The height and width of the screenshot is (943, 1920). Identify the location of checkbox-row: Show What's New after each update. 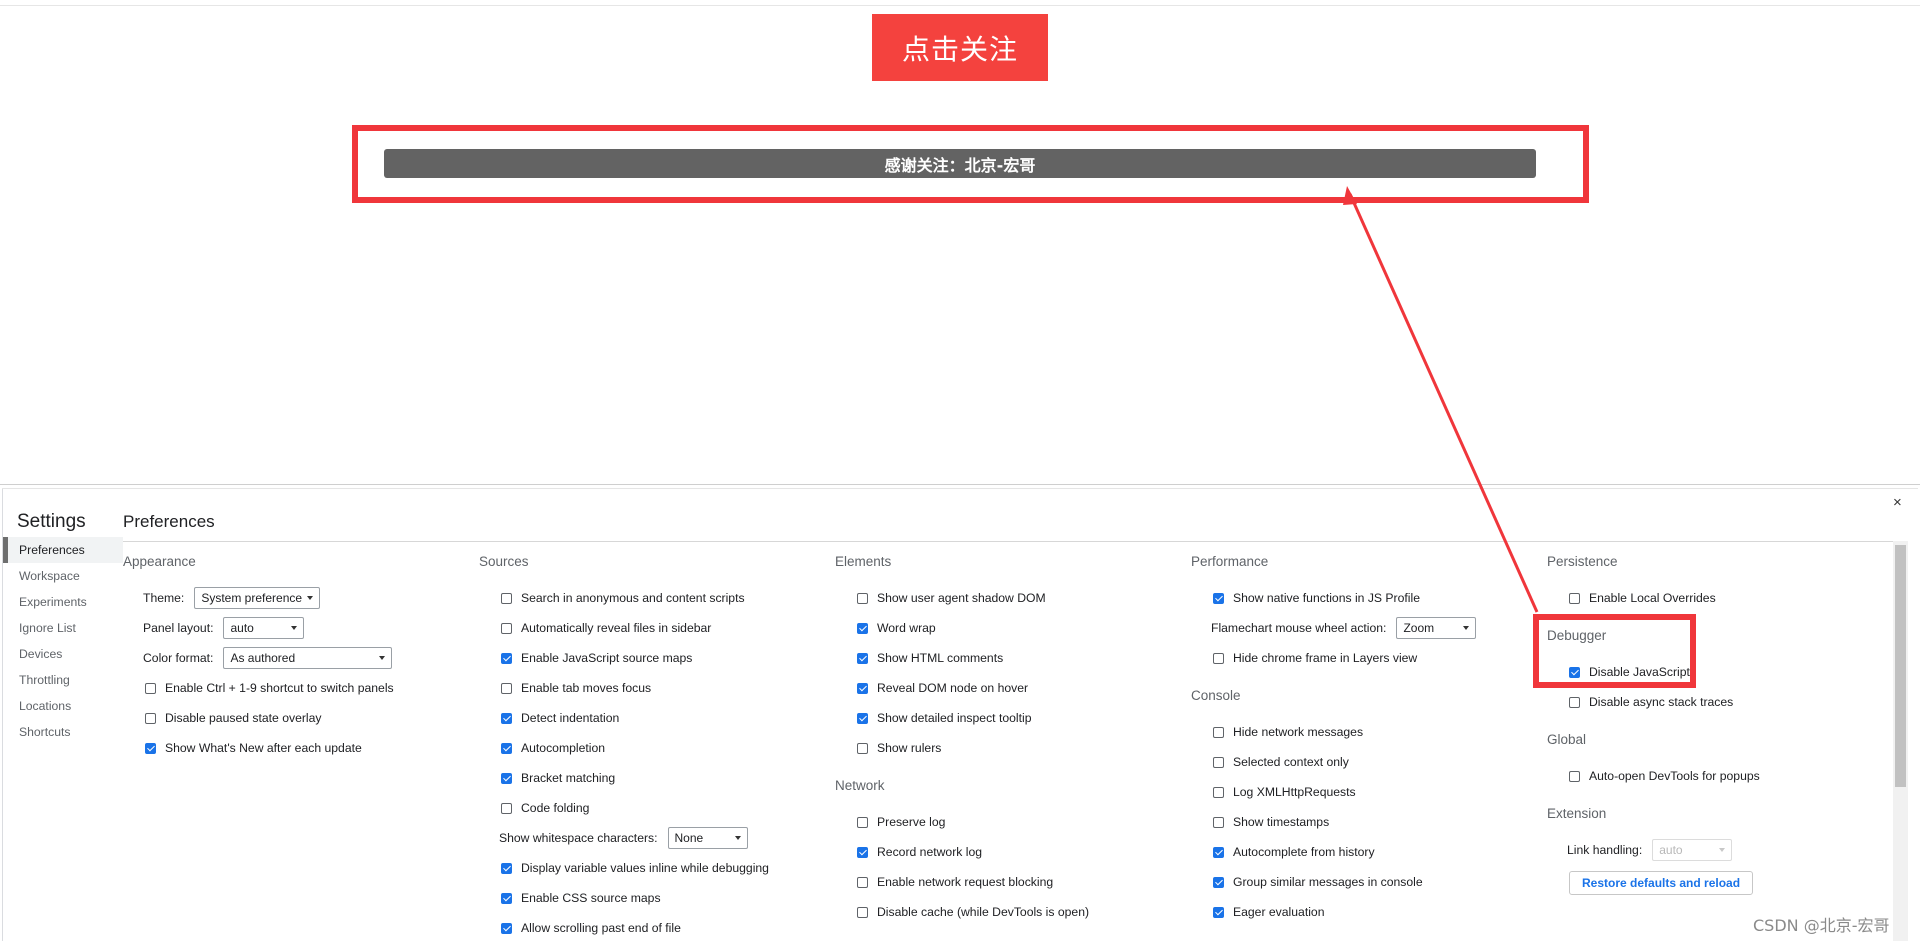
(288, 748).